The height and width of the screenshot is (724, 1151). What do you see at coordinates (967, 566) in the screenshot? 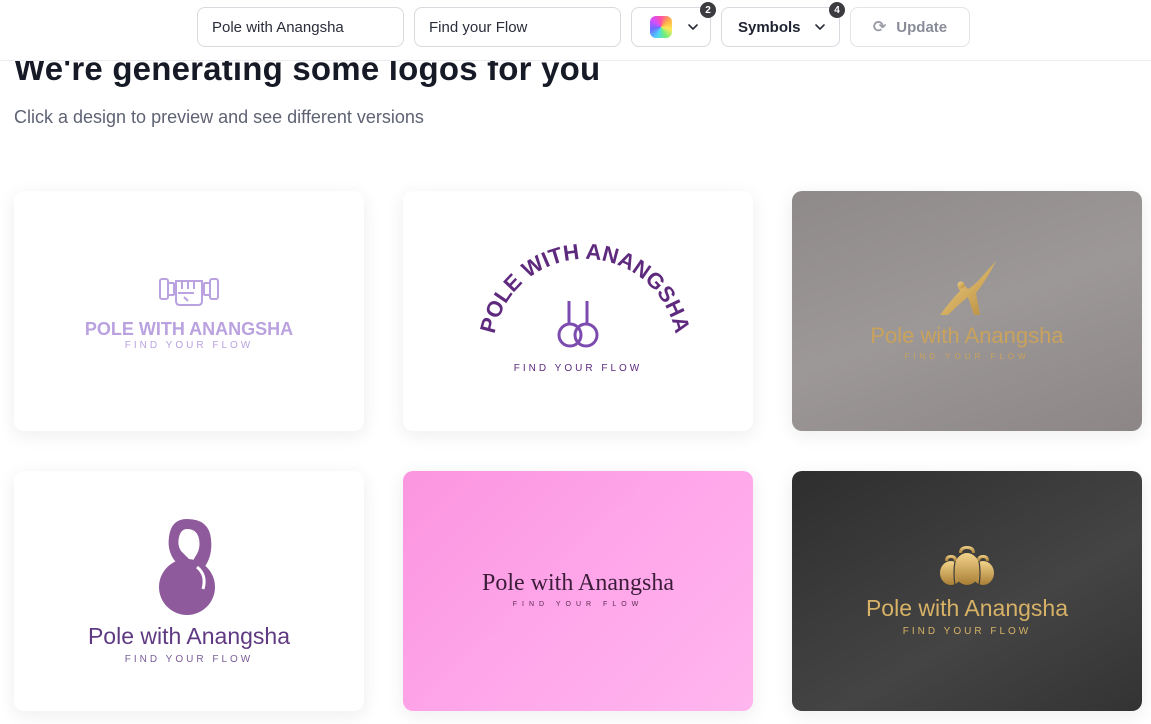
I see `kettlebells-icon` at bounding box center [967, 566].